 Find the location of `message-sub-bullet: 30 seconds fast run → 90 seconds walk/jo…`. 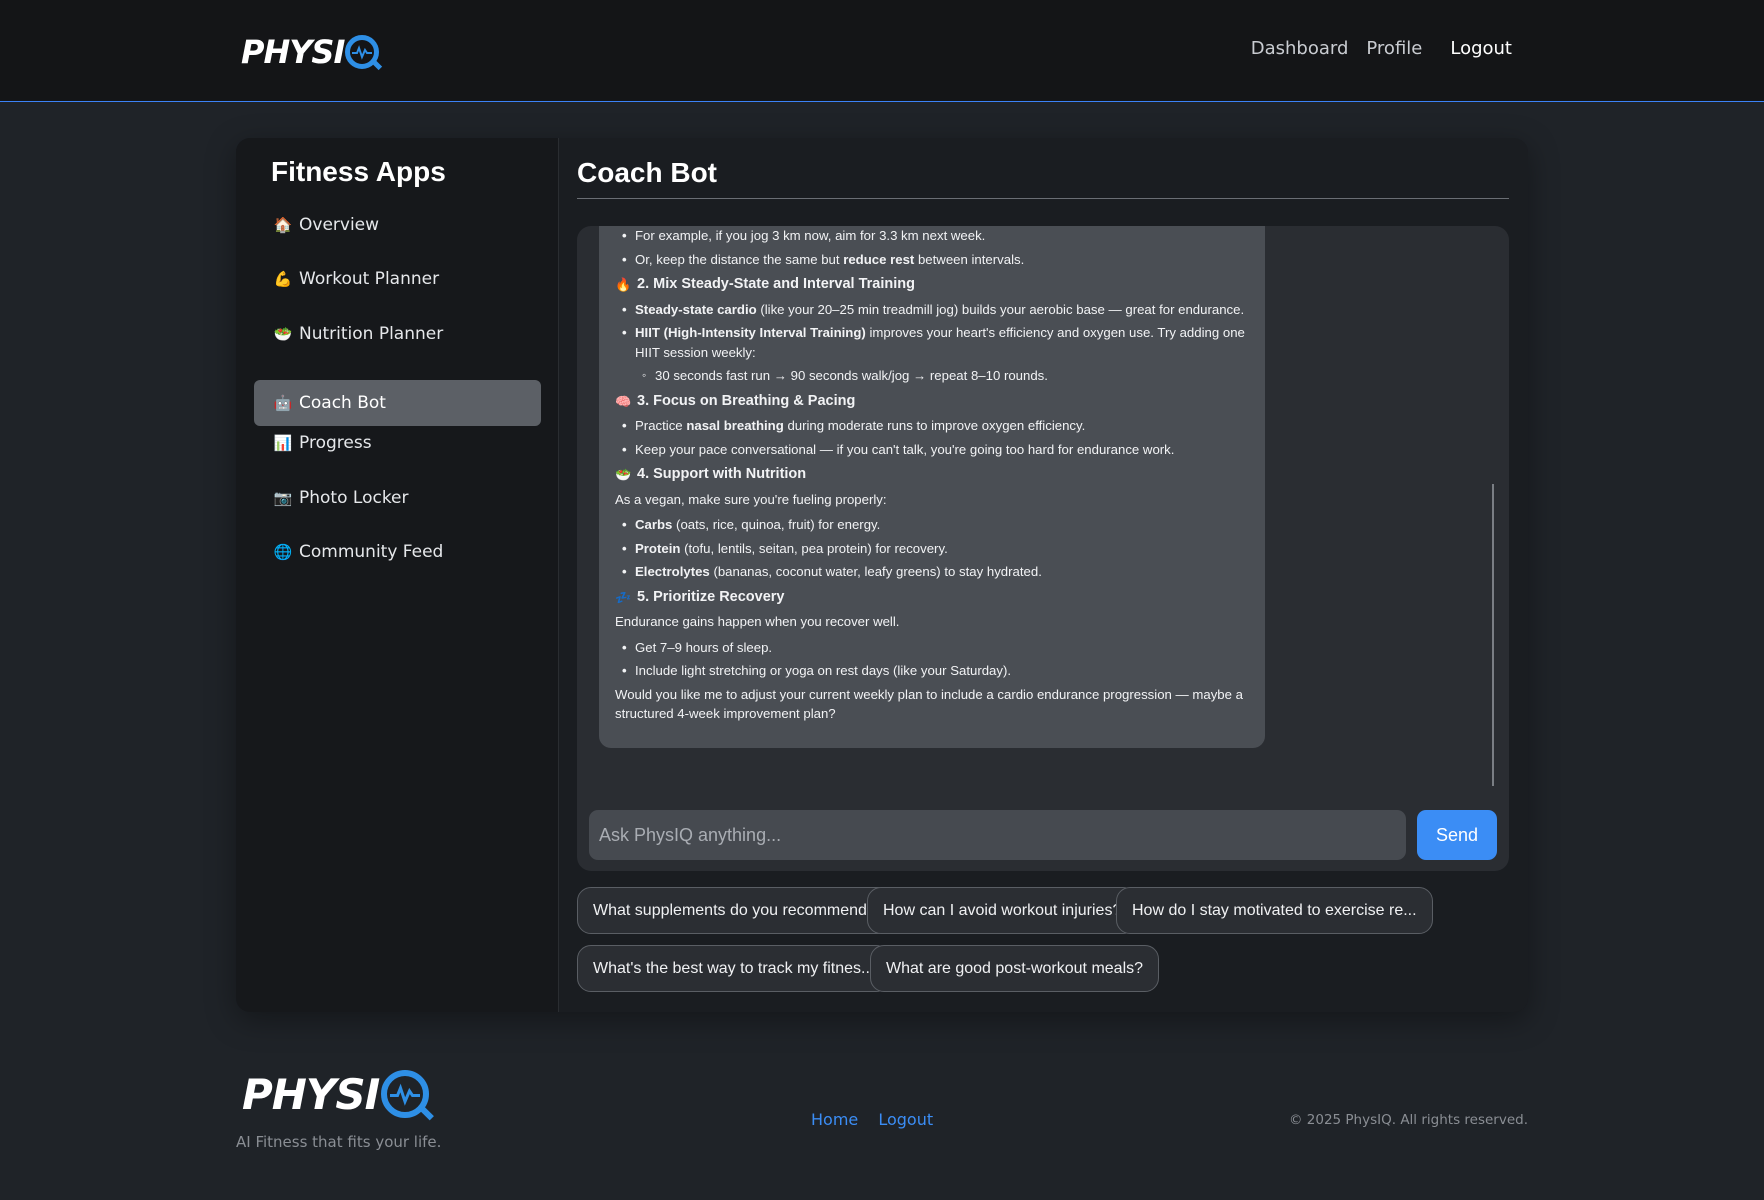

message-sub-bullet: 30 seconds fast run → 90 seconds walk/jo… is located at coordinates (932, 376).